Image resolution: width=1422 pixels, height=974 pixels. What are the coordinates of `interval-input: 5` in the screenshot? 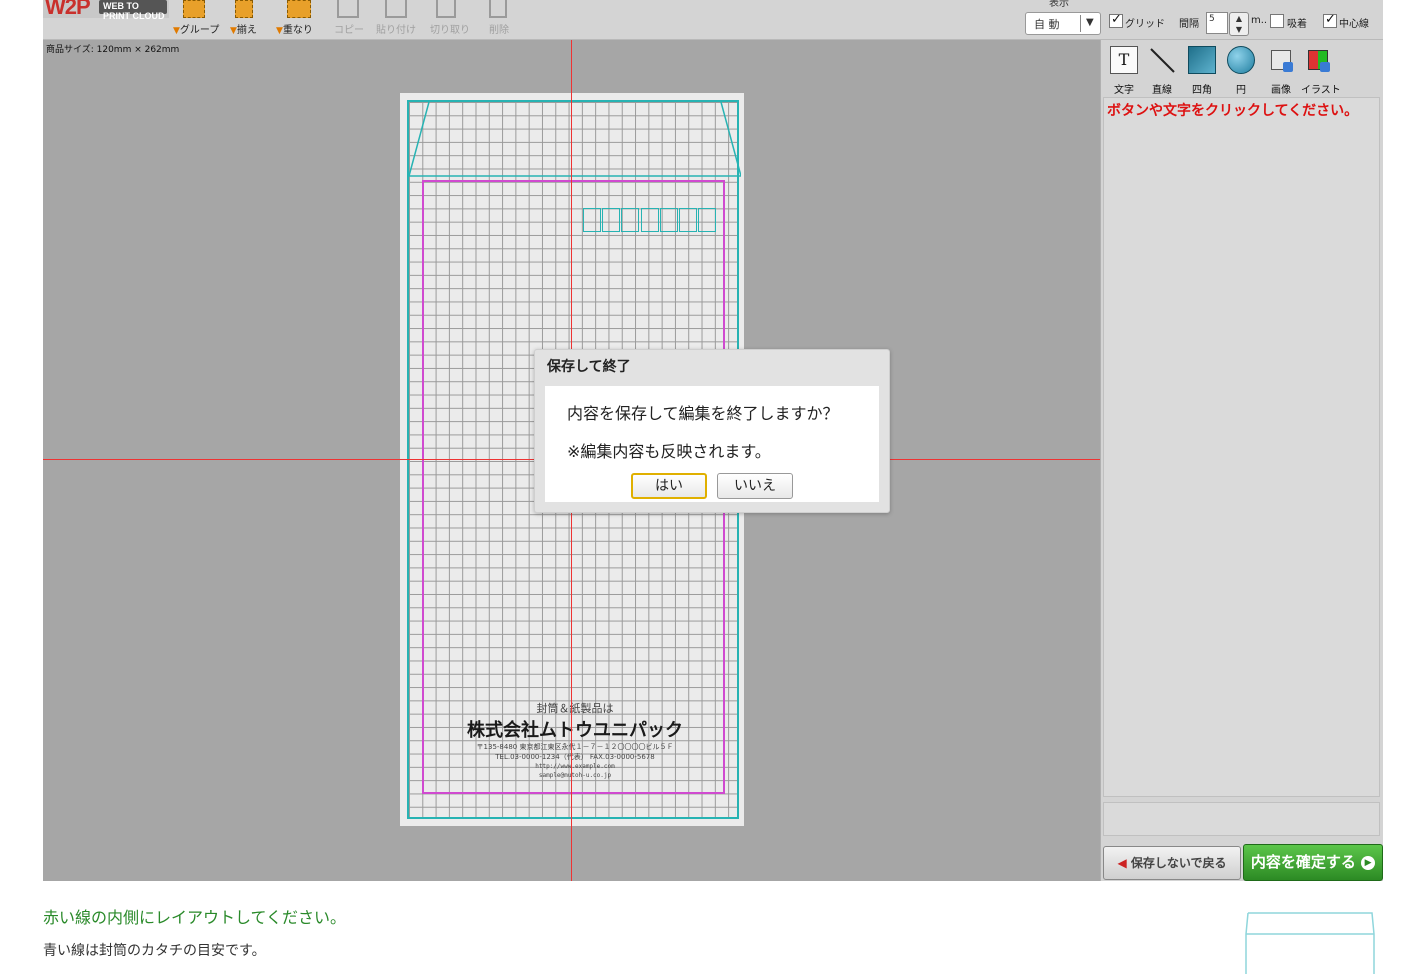 It's located at (1217, 23).